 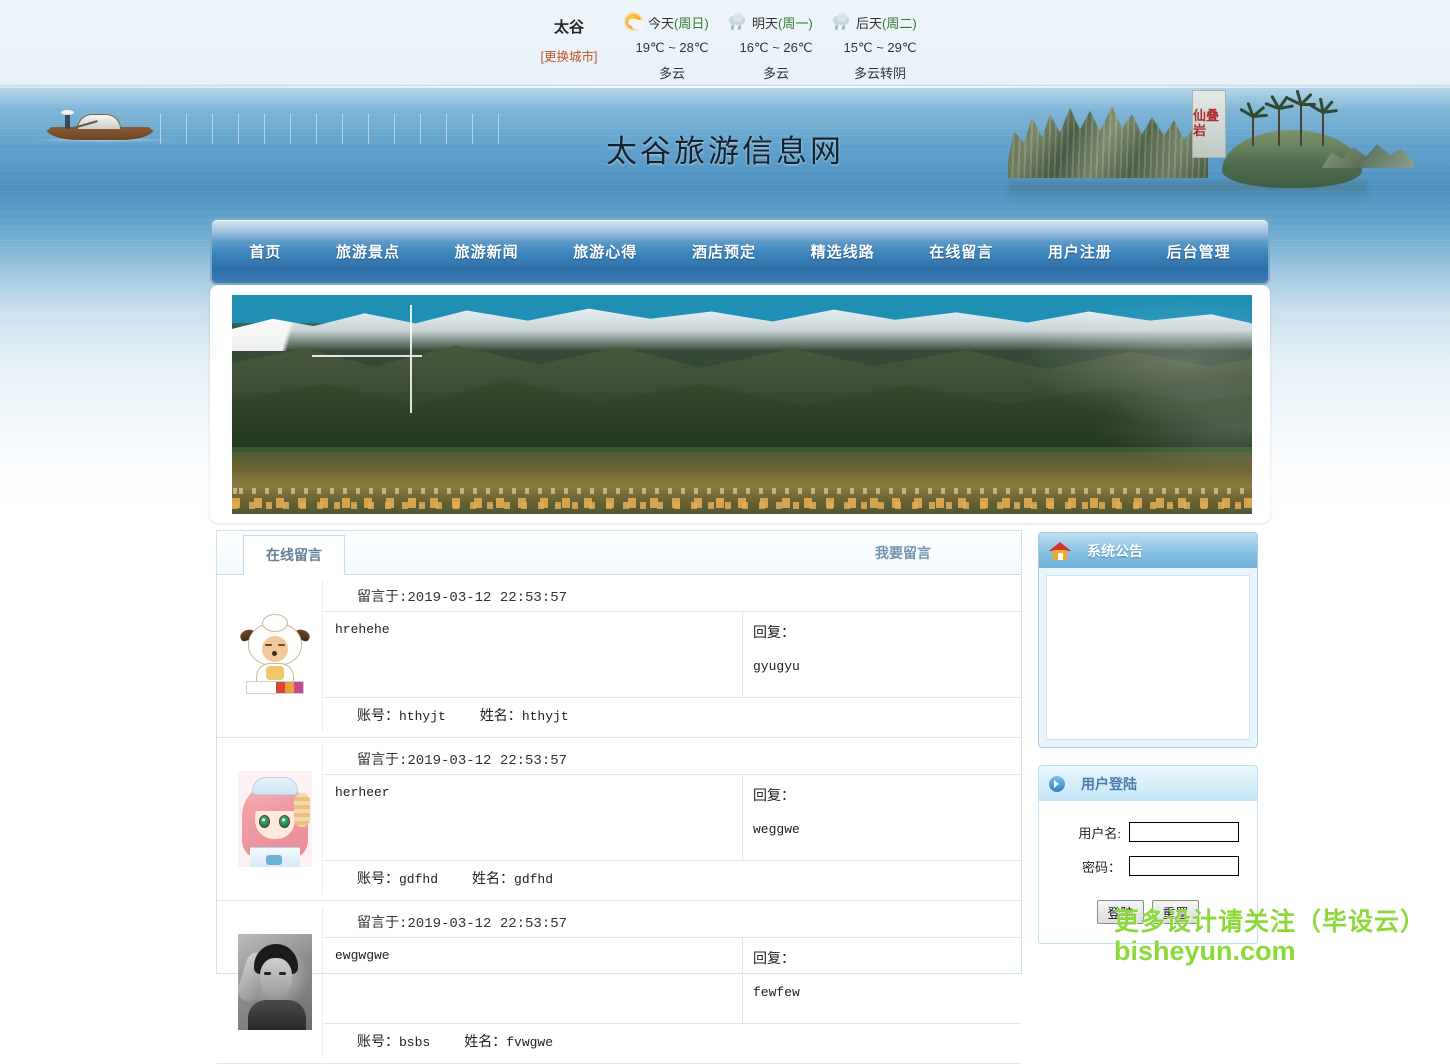 I want to click on weather-city-block: 太谷 [更换城市], so click(x=569, y=37).